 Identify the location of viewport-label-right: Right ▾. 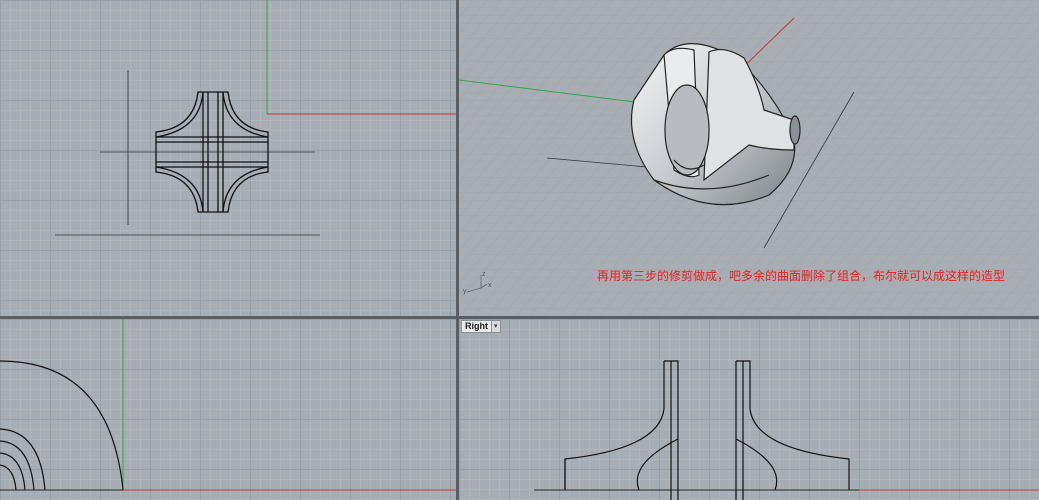
(481, 326).